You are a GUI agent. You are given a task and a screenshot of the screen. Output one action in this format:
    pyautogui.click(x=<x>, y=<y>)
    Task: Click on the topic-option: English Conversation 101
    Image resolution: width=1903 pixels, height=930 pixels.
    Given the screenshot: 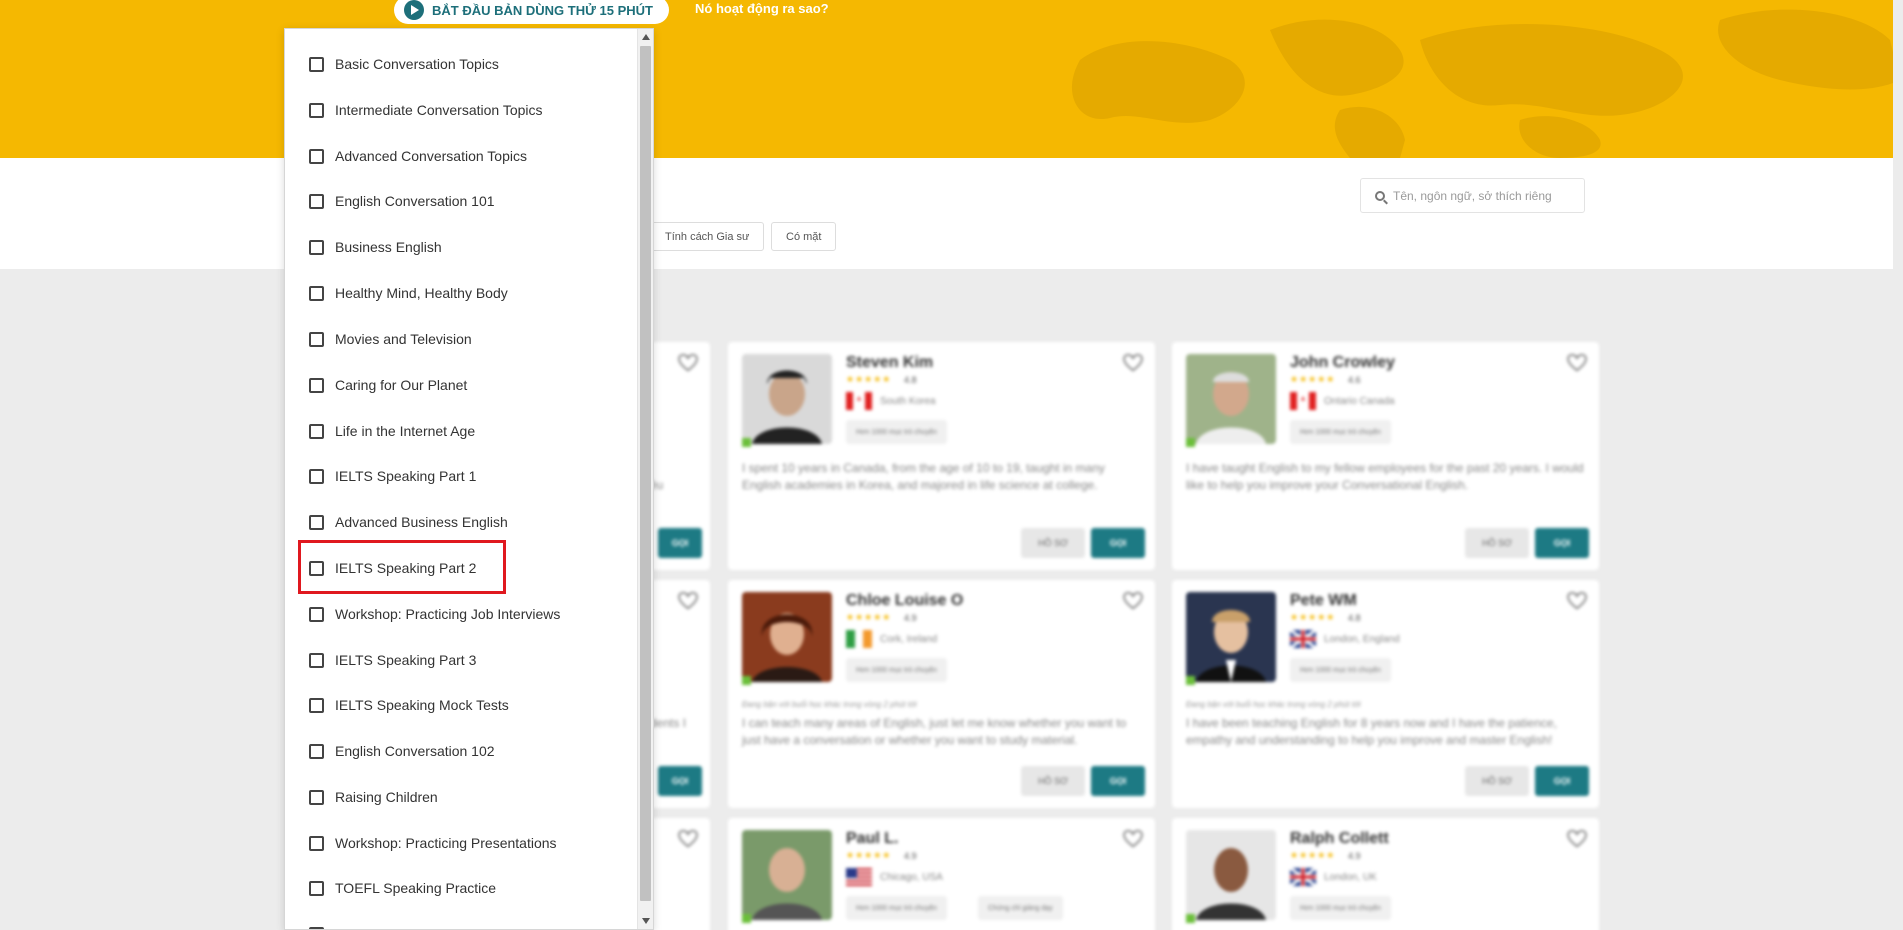 What is the action you would take?
    pyautogui.click(x=402, y=201)
    